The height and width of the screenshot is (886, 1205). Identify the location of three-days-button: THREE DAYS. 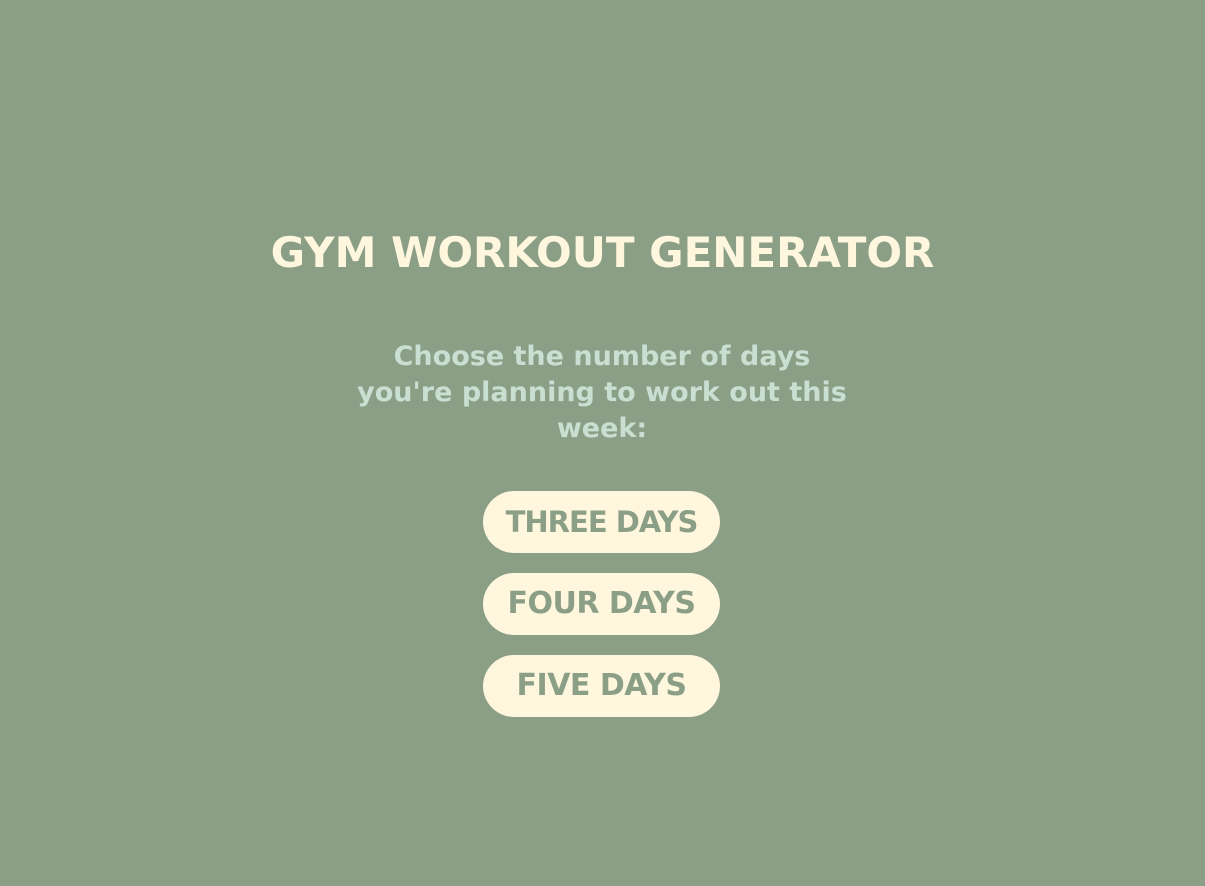
(601, 522).